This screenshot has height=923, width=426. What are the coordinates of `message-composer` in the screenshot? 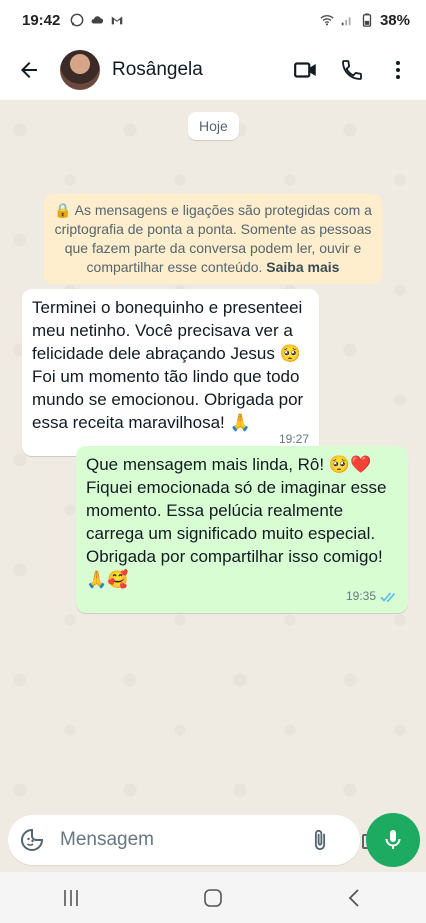 It's located at (195, 840).